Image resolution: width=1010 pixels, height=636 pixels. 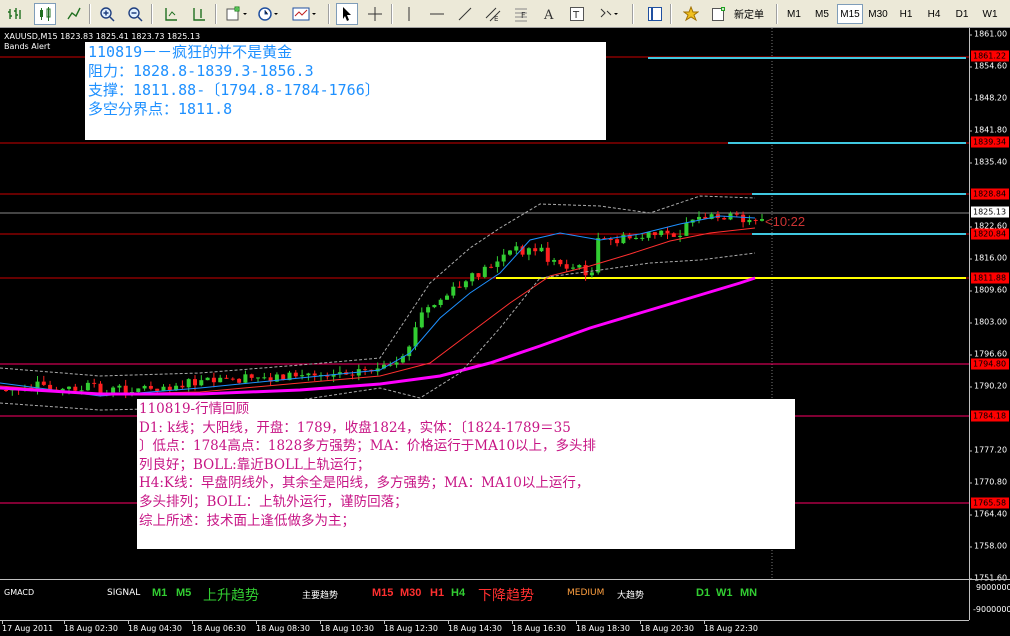 What do you see at coordinates (691, 14) in the screenshot?
I see `favorites-icon` at bounding box center [691, 14].